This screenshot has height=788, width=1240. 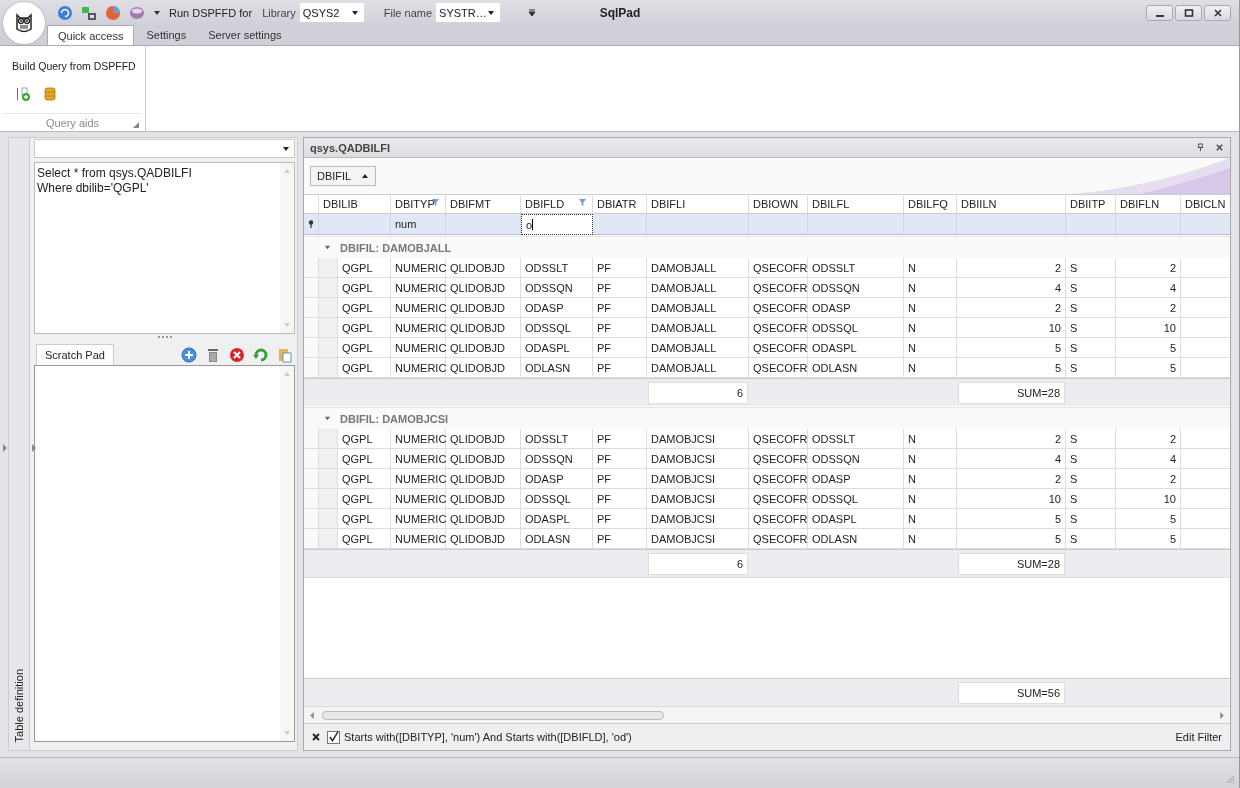 What do you see at coordinates (532, 12) in the screenshot?
I see `customize-toolbar-icon` at bounding box center [532, 12].